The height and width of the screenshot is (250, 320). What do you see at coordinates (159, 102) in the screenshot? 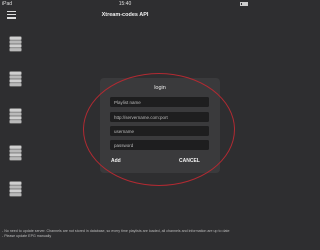
I see `playlist-name-field` at bounding box center [159, 102].